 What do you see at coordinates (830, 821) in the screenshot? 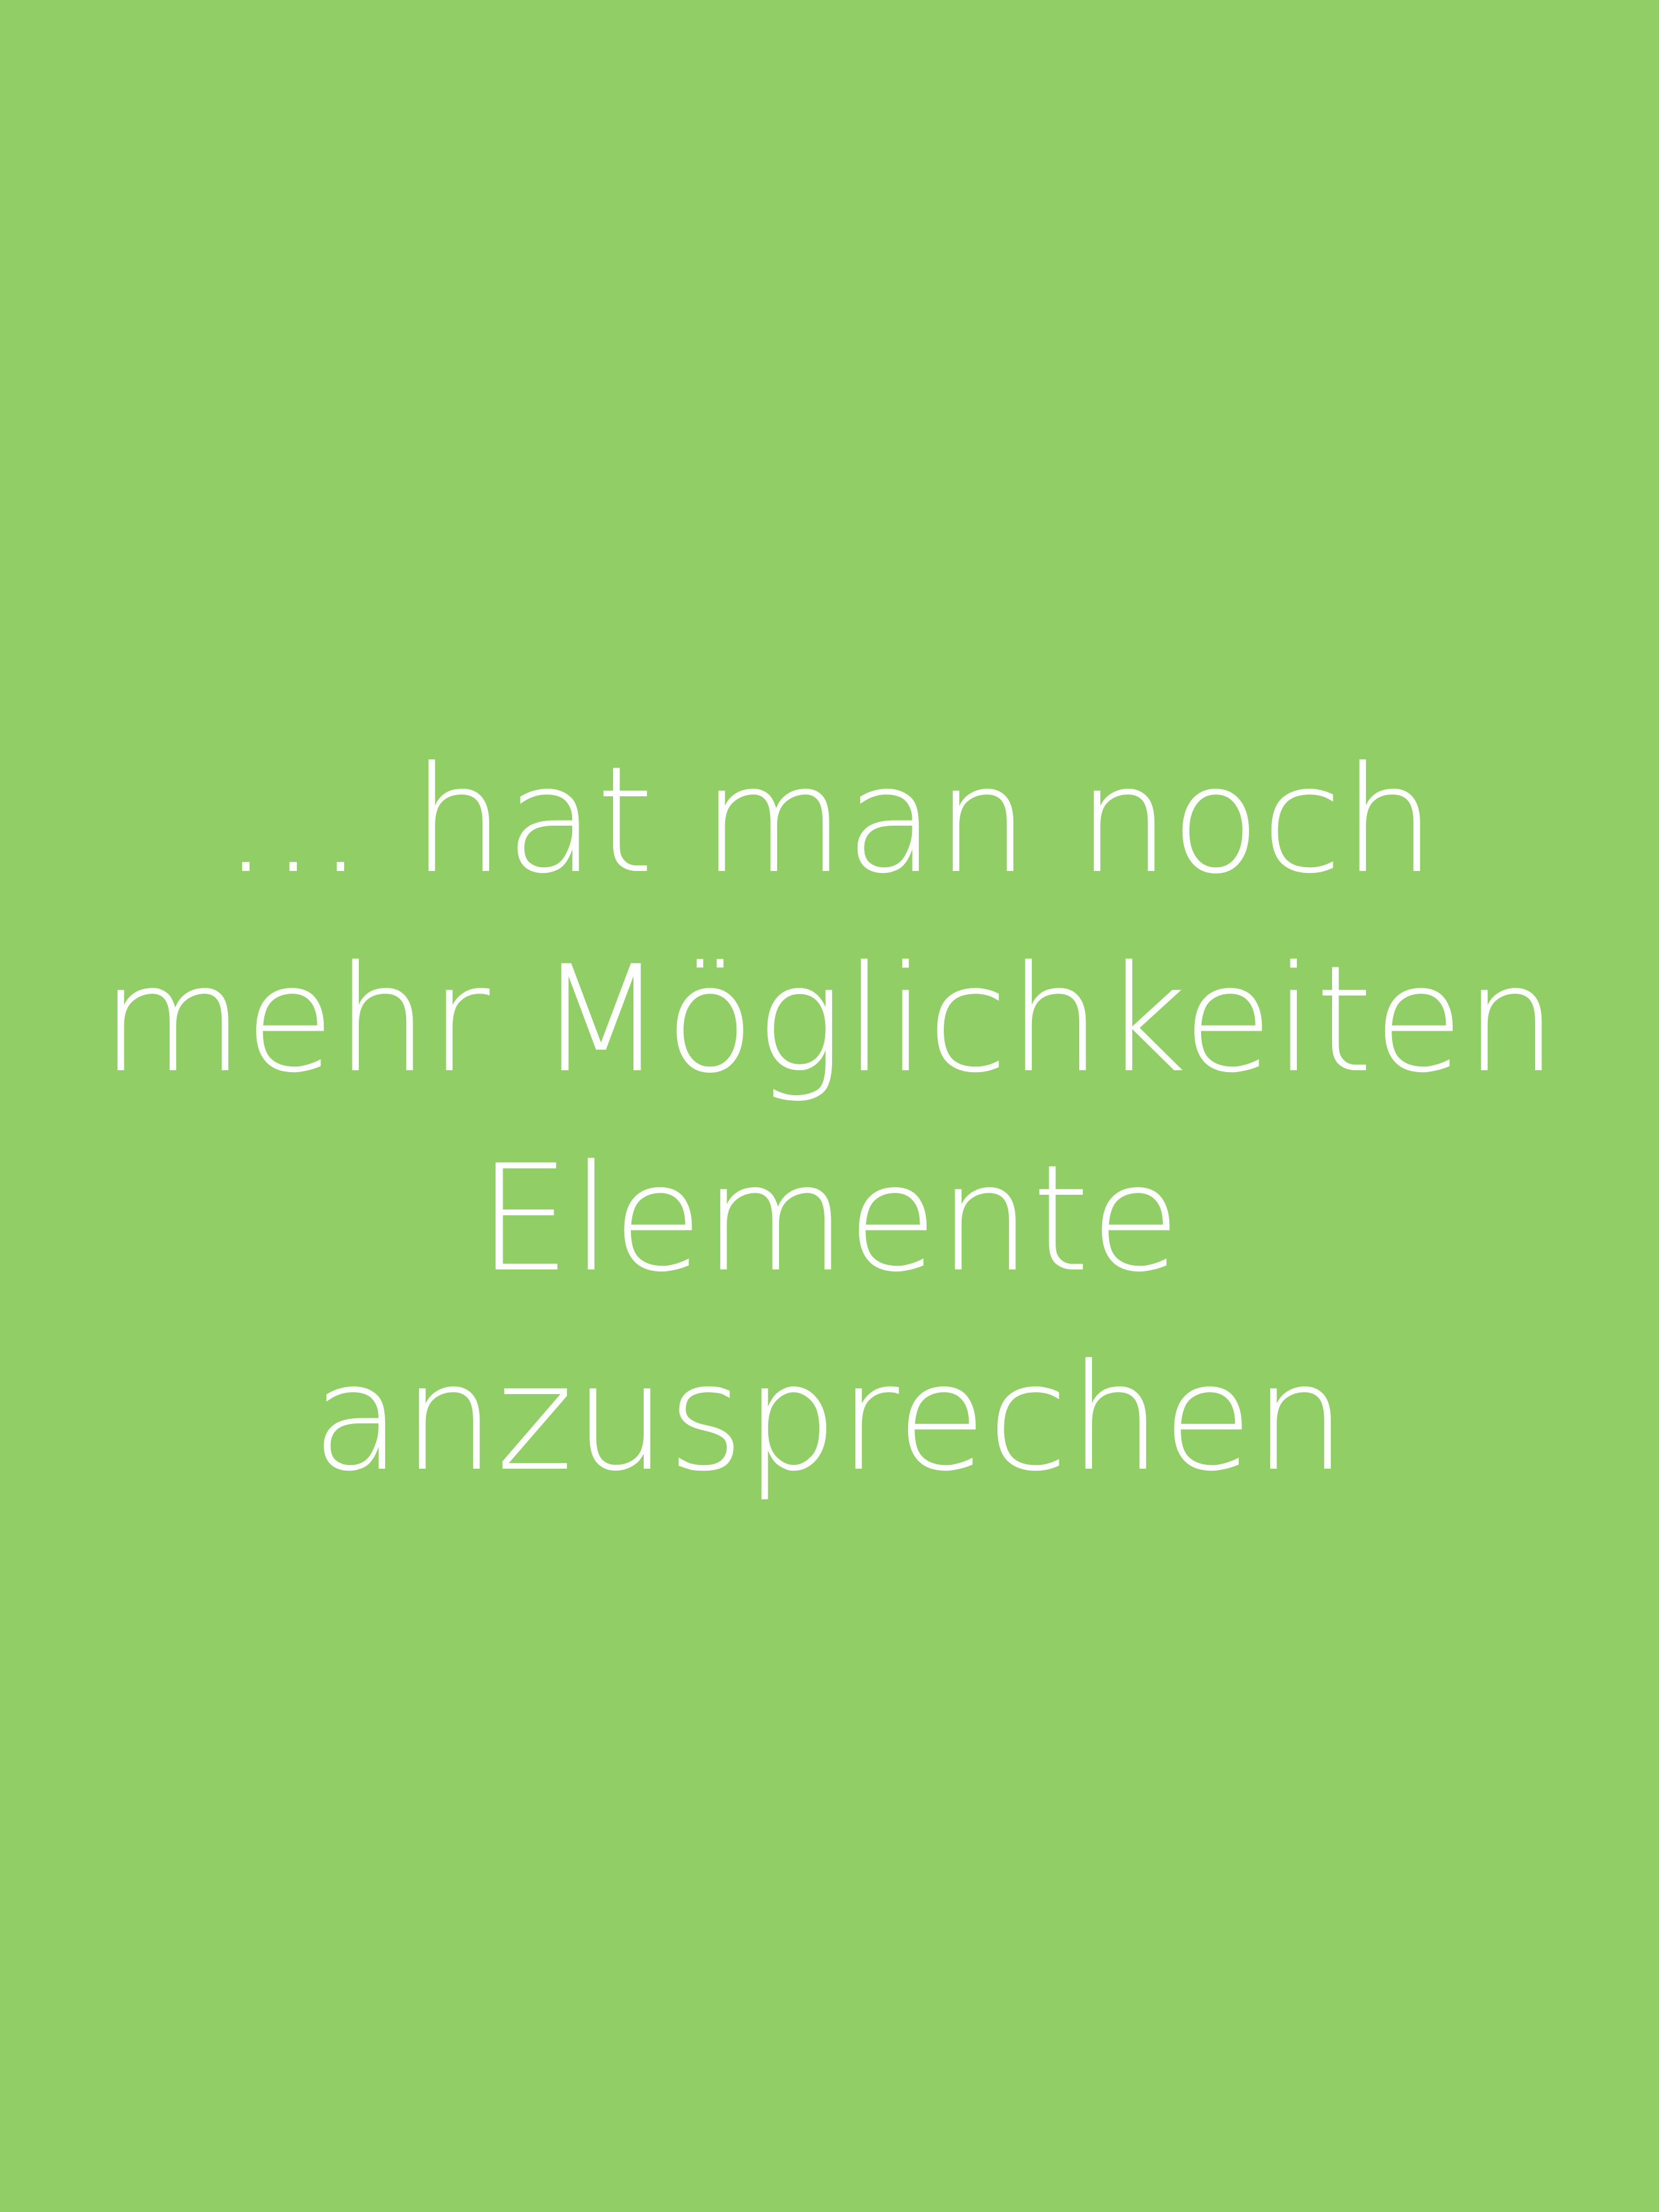
I see `quote-line-1: ... hat man noch` at bounding box center [830, 821].